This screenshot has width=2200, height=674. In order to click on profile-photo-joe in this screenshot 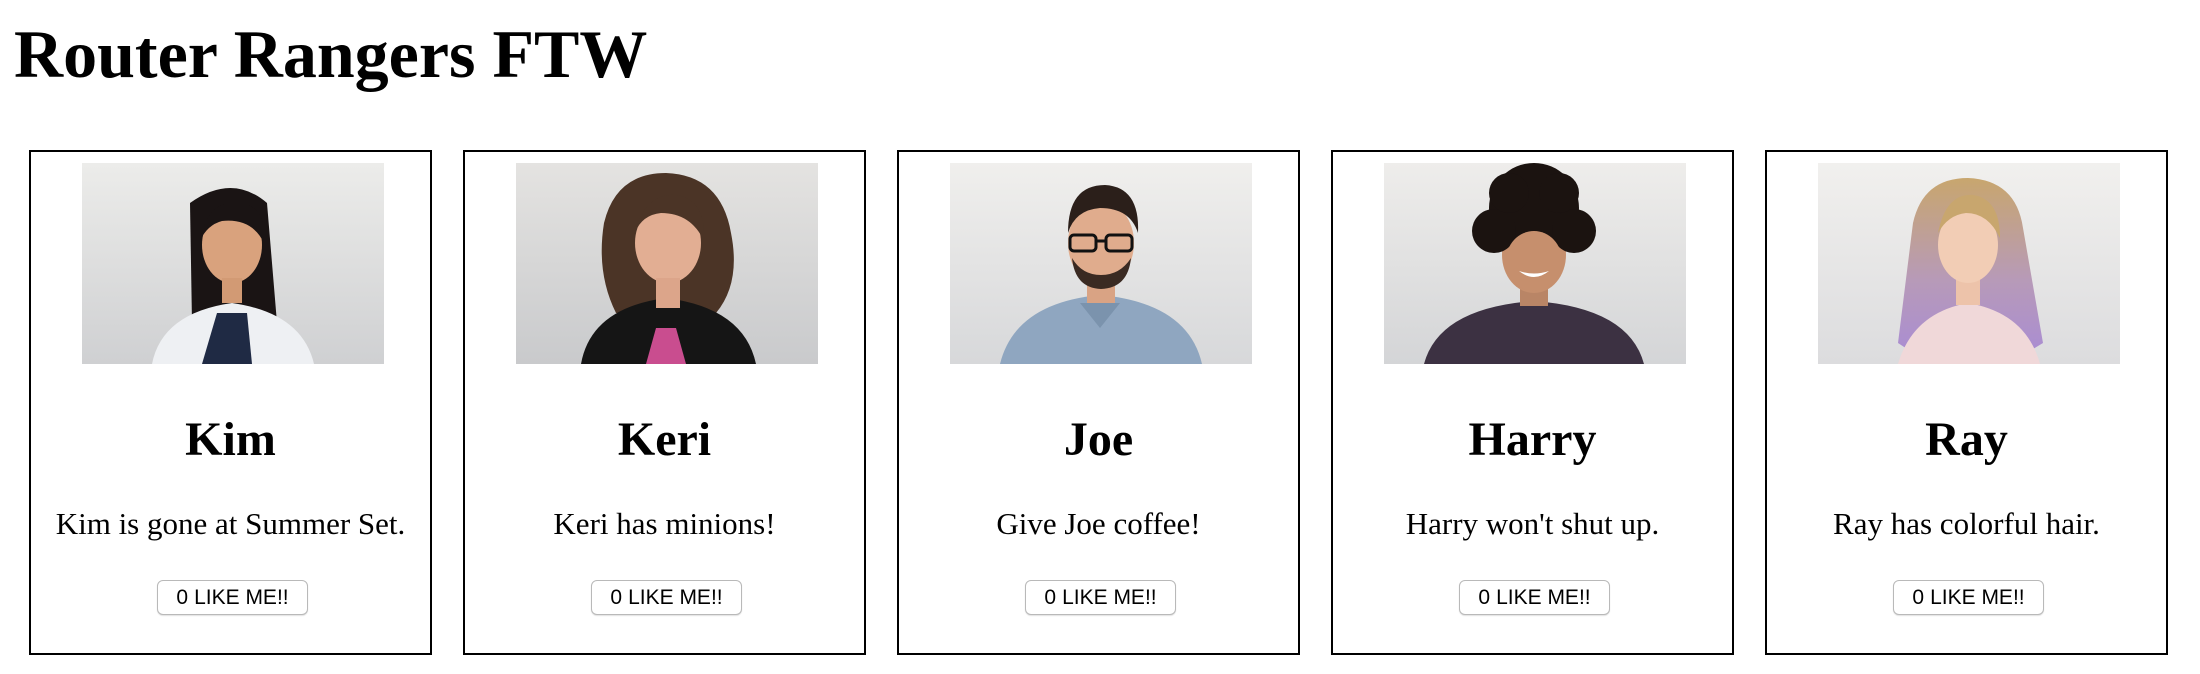, I will do `click(1101, 263)`.